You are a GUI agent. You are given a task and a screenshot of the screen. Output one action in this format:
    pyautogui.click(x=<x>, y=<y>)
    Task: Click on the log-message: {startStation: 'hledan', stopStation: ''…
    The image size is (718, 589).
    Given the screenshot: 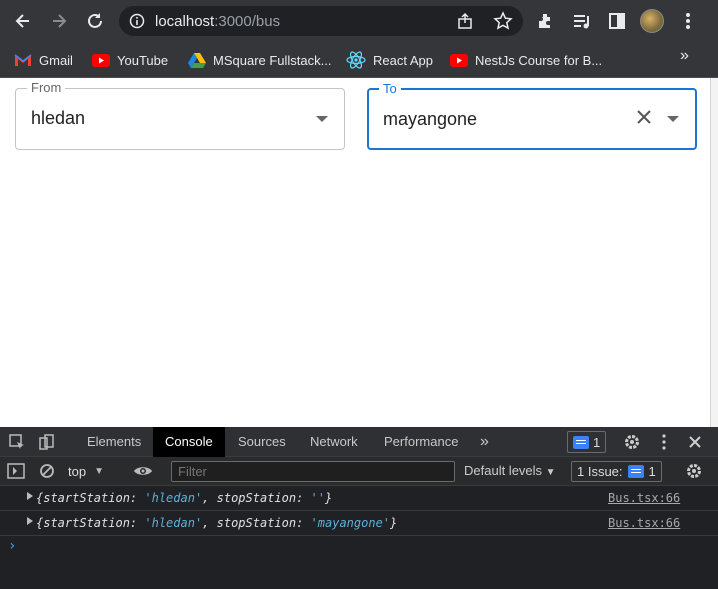 What is the action you would take?
    pyautogui.click(x=184, y=498)
    